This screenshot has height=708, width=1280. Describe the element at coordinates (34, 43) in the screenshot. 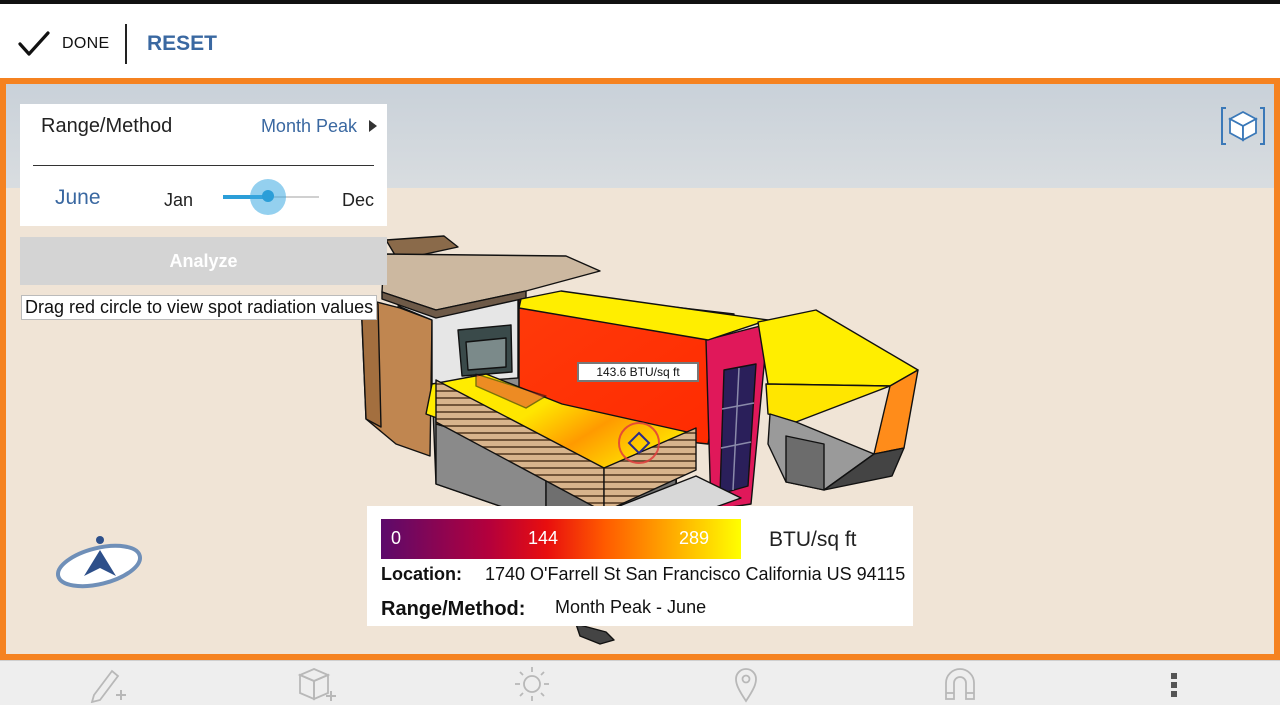

I see `checkmark-icon` at that location.